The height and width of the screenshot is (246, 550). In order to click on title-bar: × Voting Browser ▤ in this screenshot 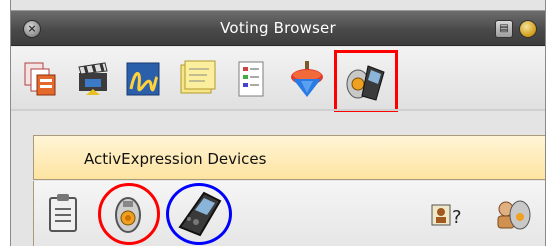, I will do `click(278, 28)`.